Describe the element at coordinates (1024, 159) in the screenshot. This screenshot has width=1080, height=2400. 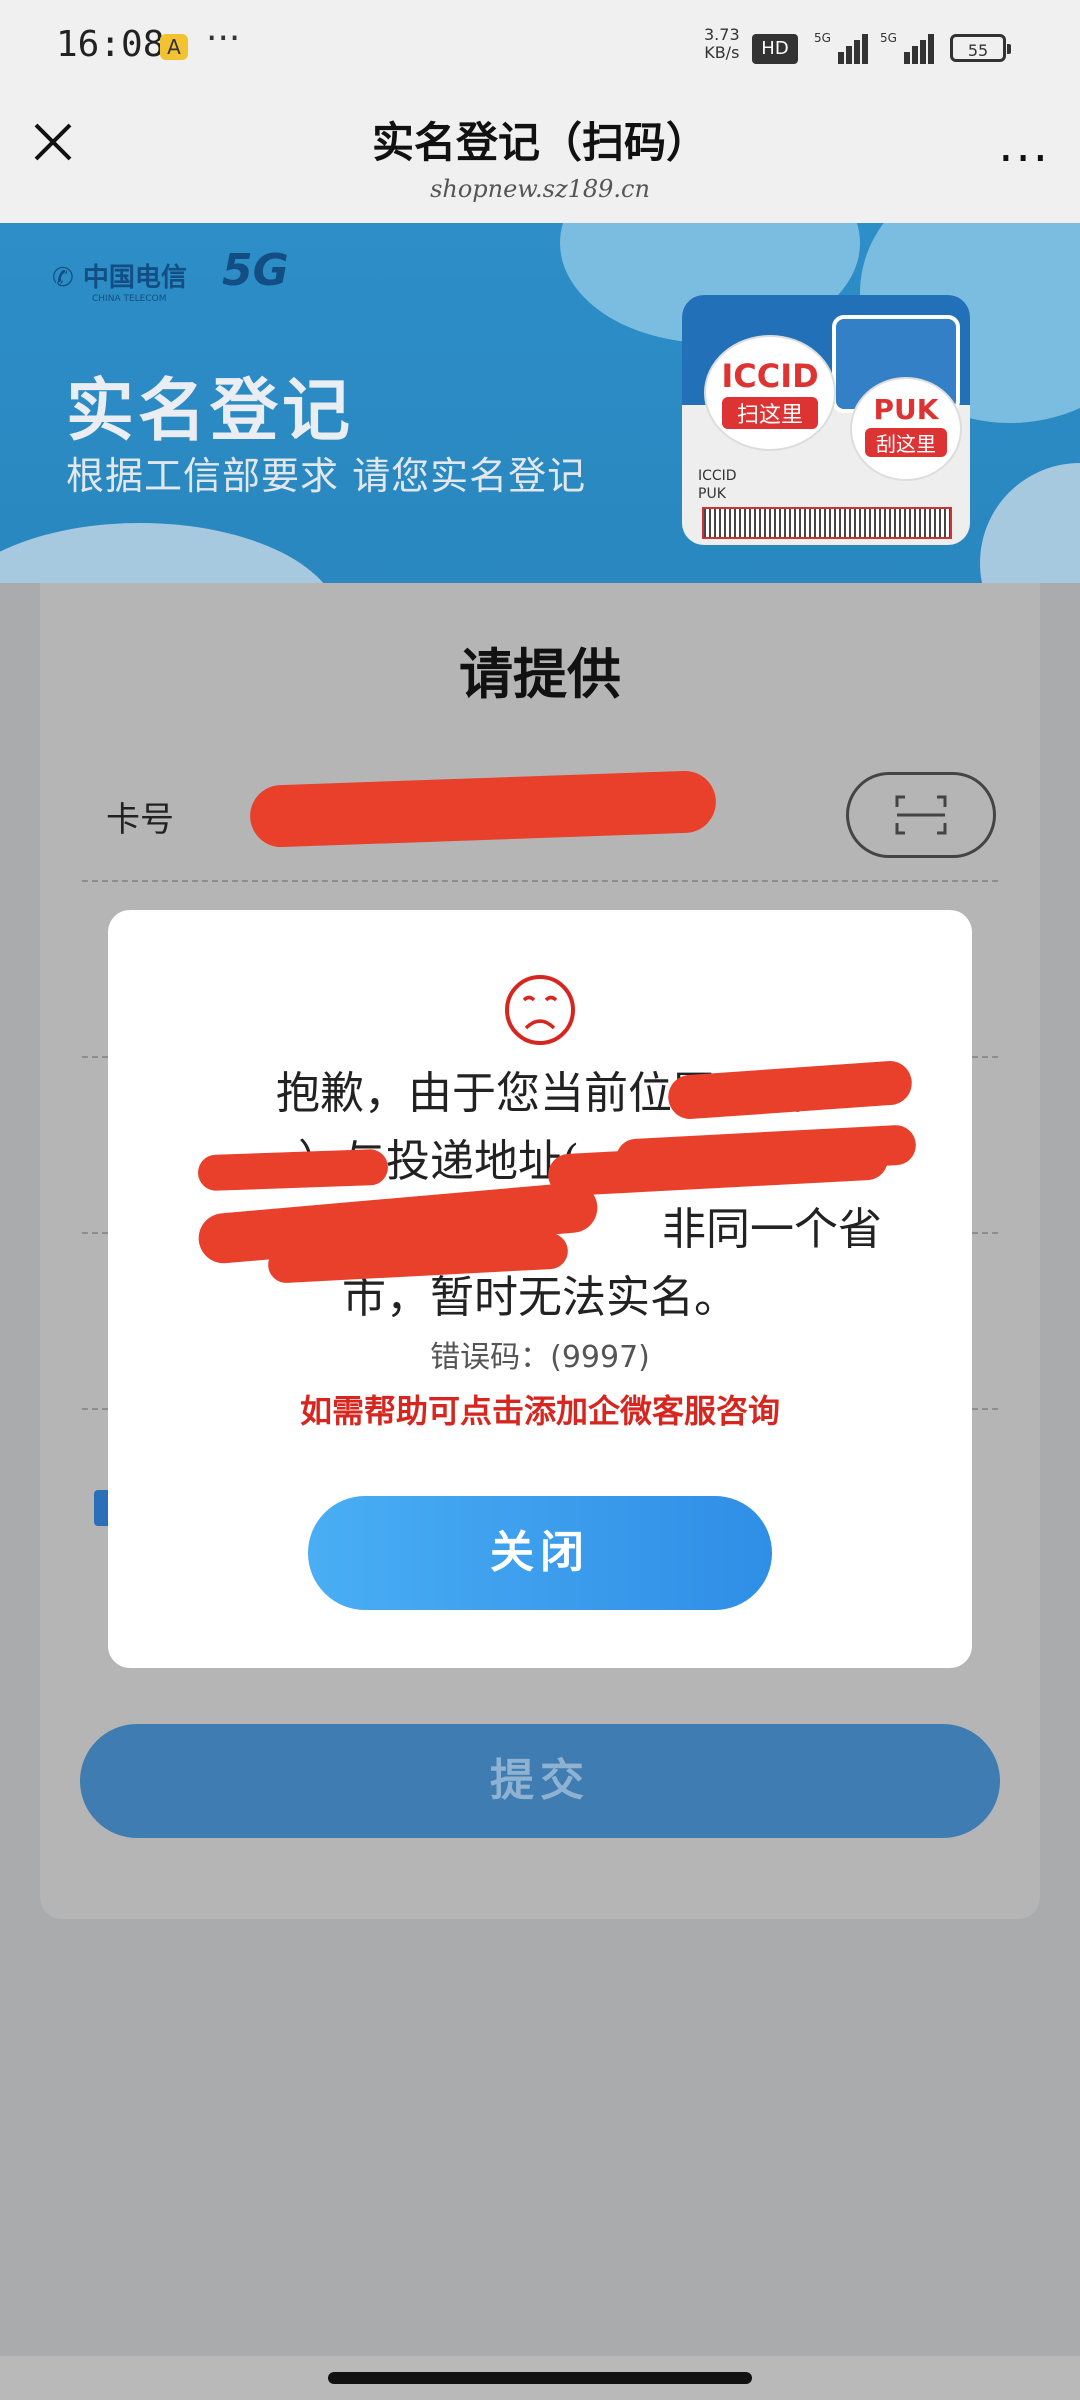
I see `more-menu-icon: ···` at that location.